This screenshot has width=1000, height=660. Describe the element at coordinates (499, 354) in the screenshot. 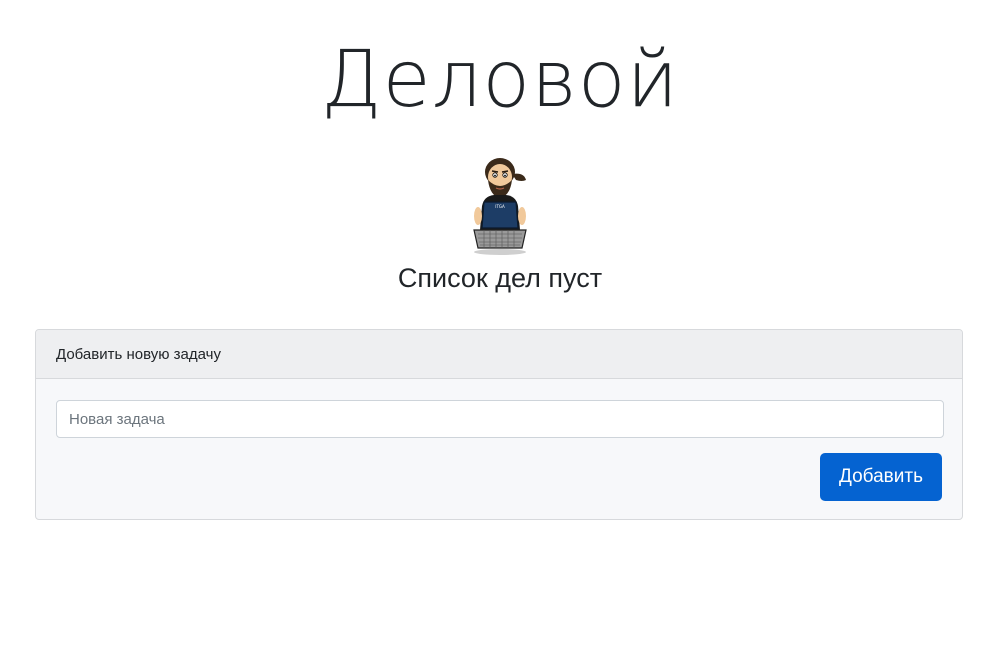

I see `add-task-card-header: Добавить новую задачу` at that location.